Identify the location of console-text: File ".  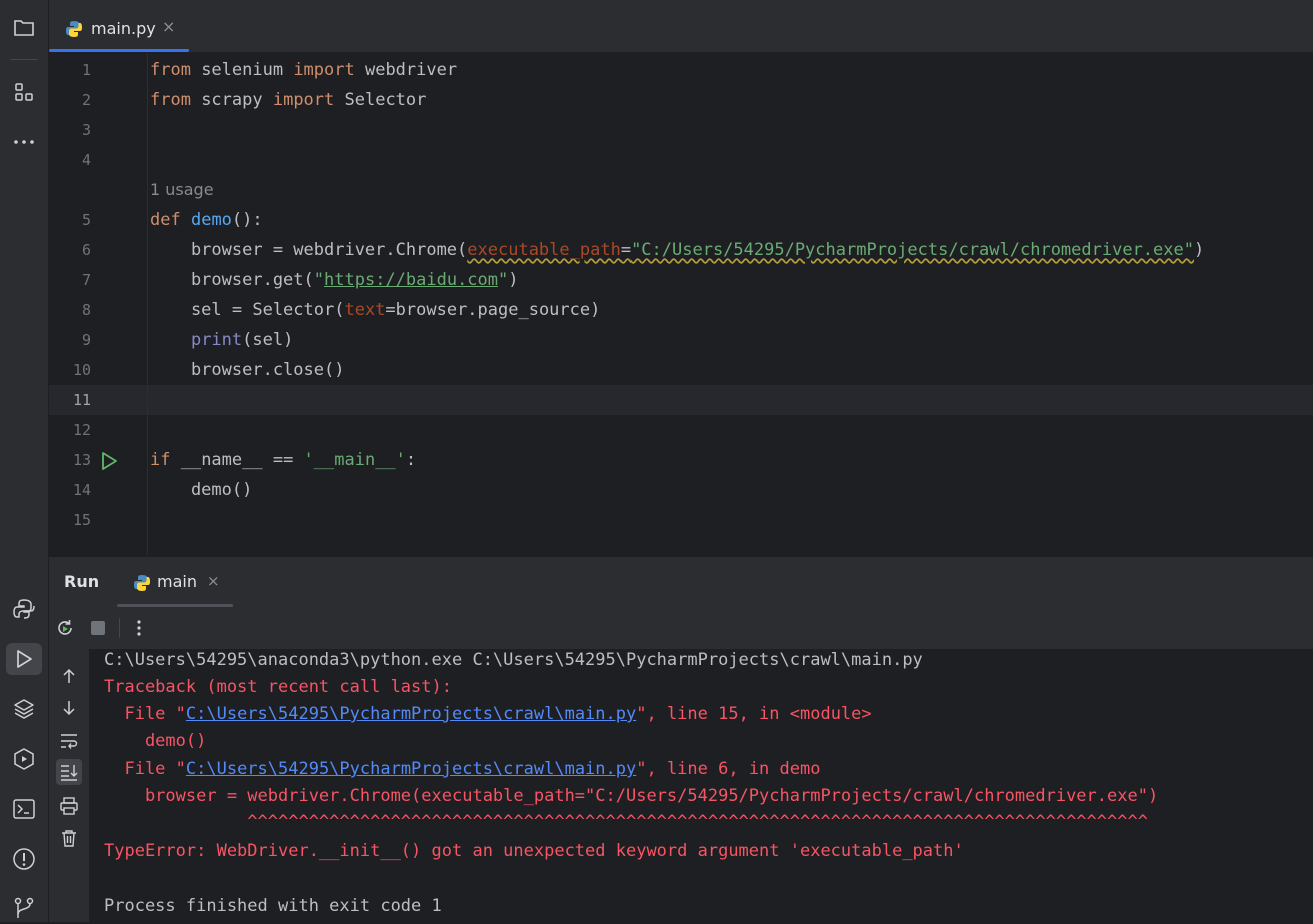
(145, 714).